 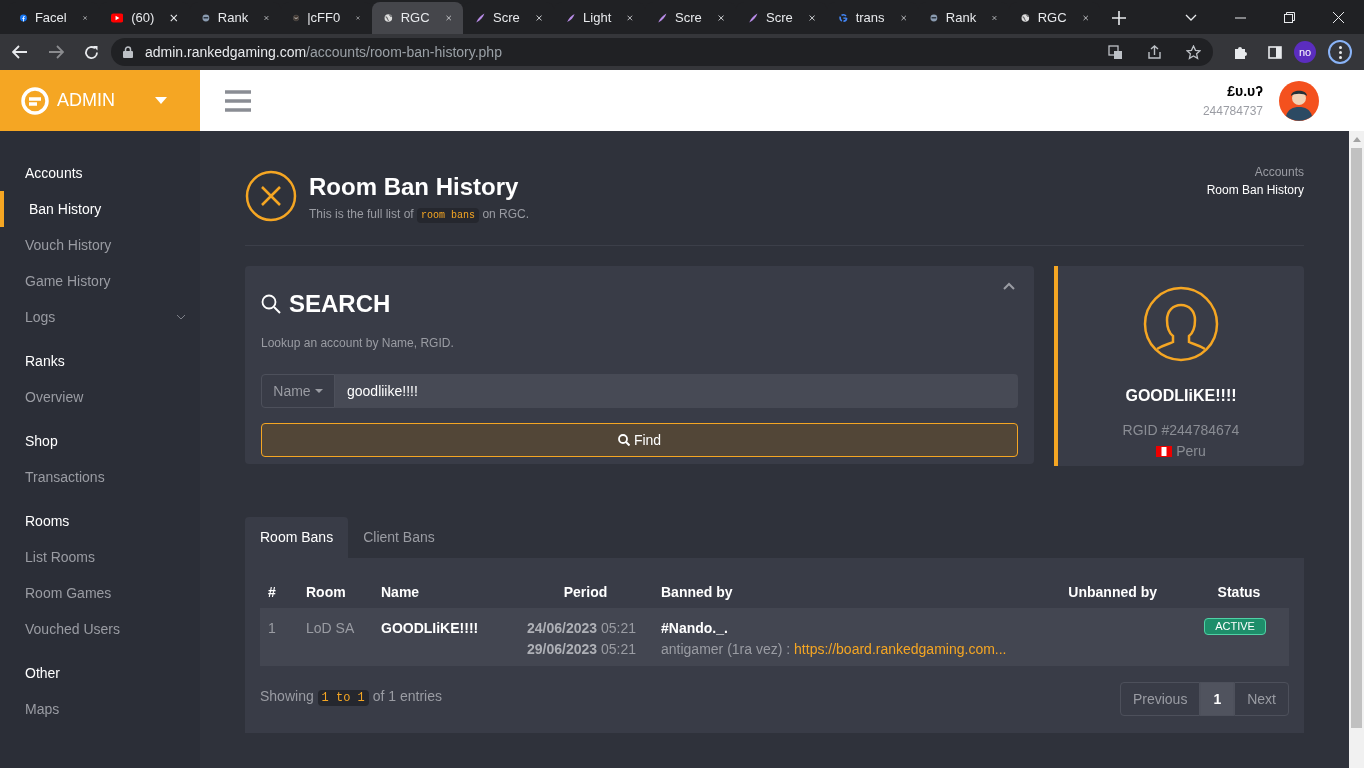 What do you see at coordinates (143, 18) in the screenshot?
I see `tab-title: (60)` at bounding box center [143, 18].